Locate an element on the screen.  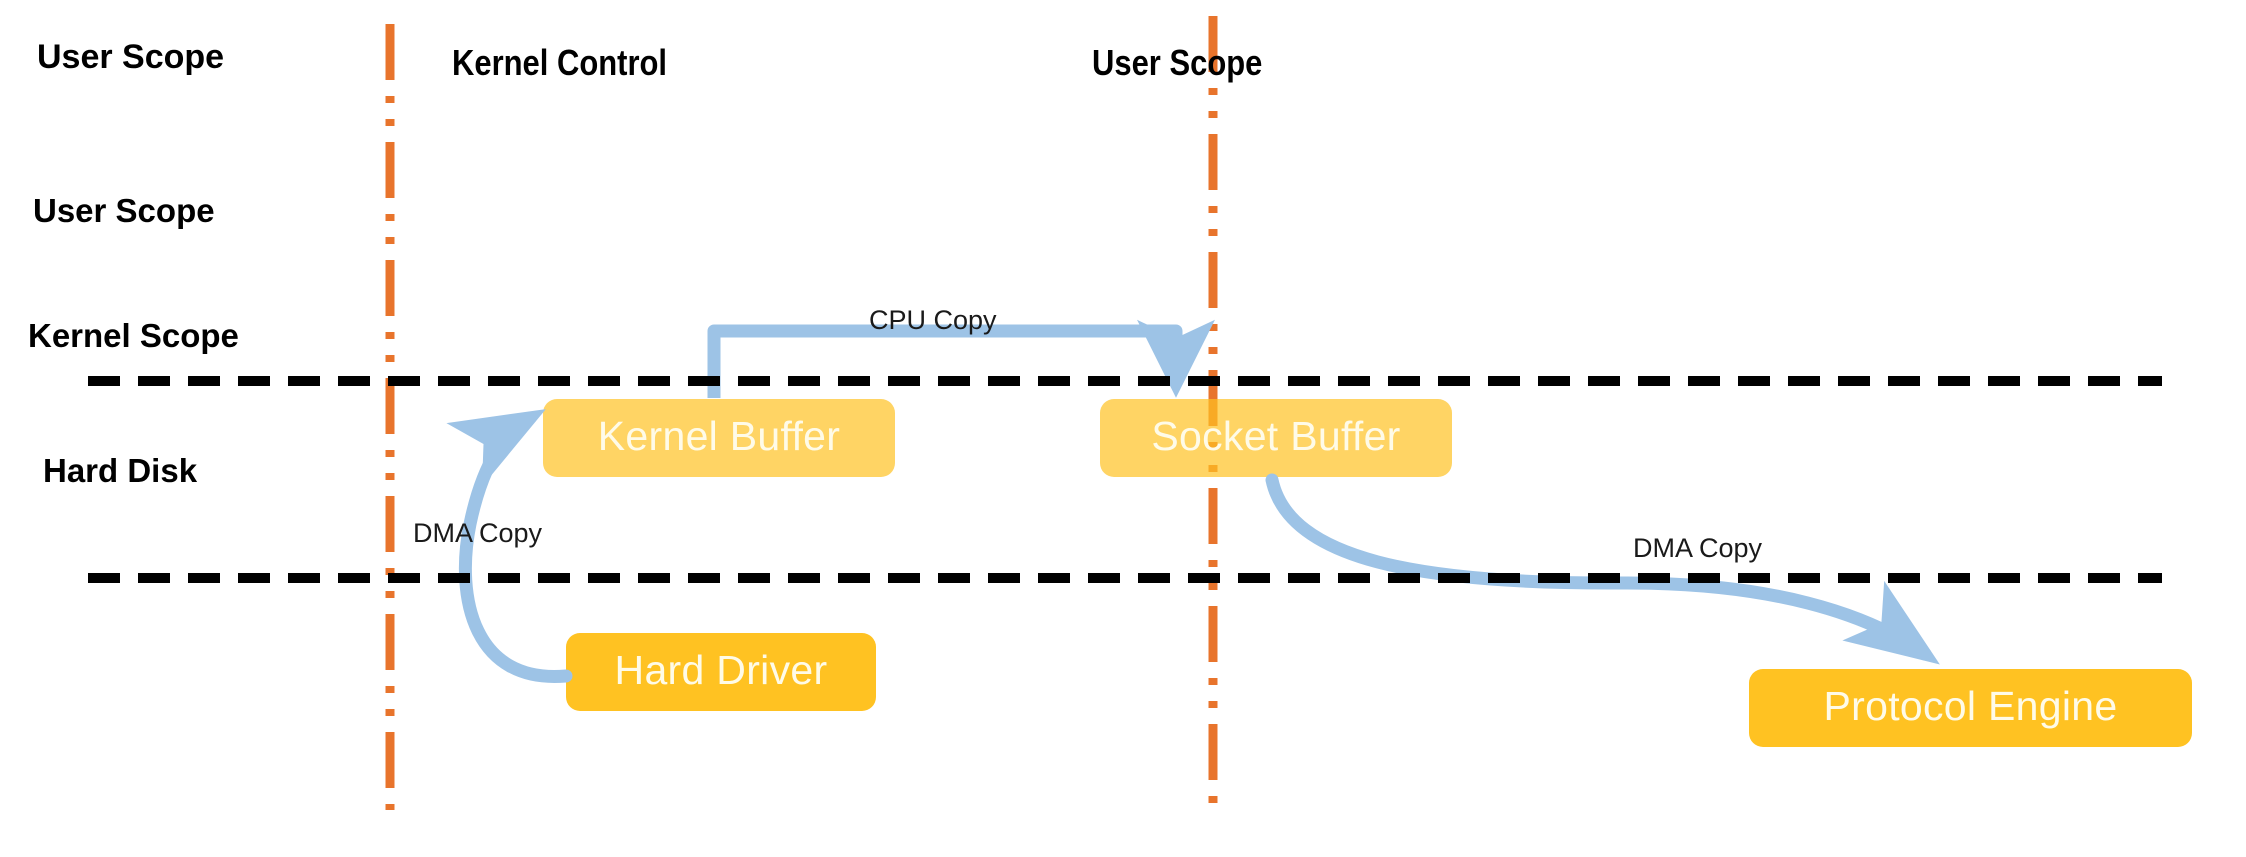
row-label-hard-disk: Hard Disk is located at coordinates (120, 470).